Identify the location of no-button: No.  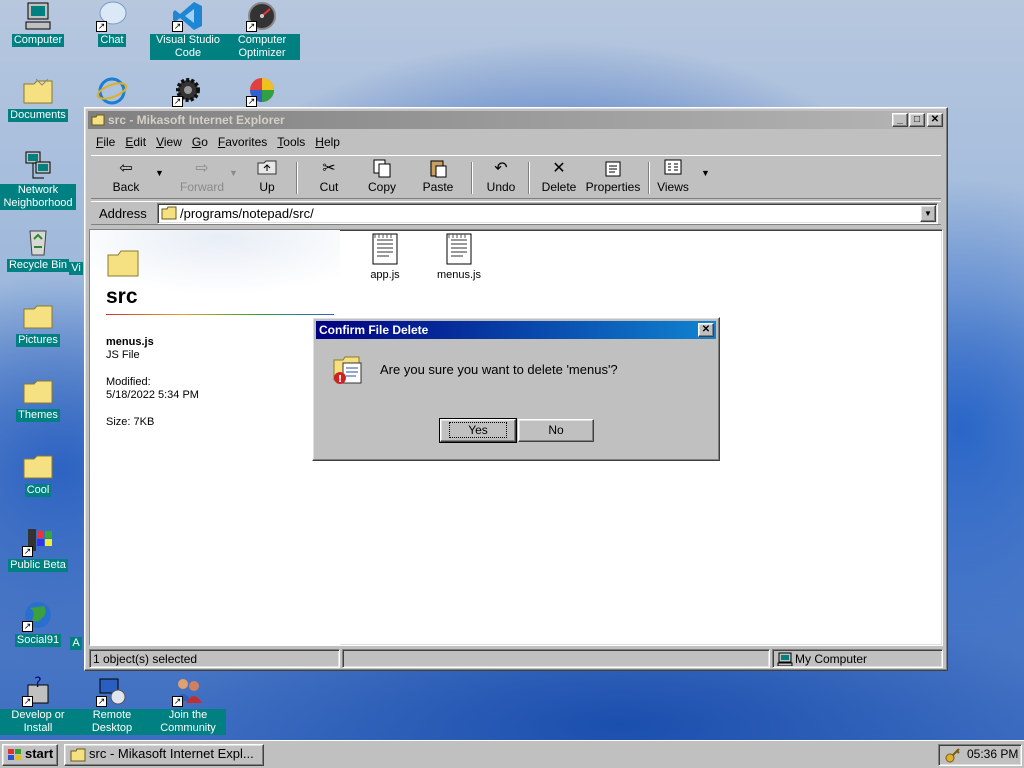
(556, 430).